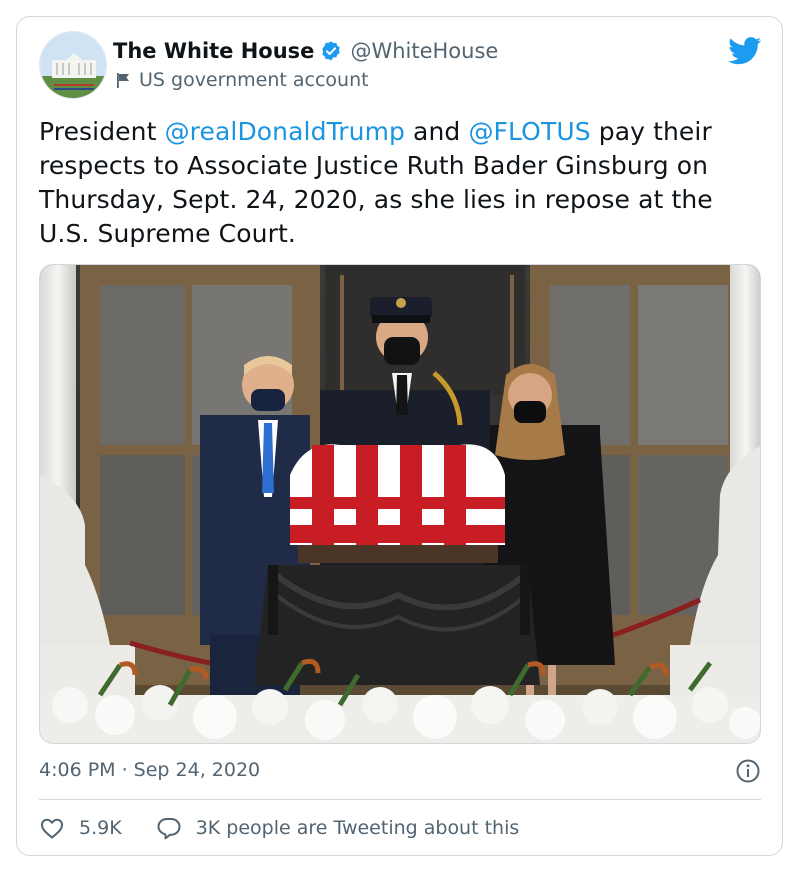 This screenshot has width=800, height=878. Describe the element at coordinates (213, 51) in the screenshot. I see `author-name: The White House` at that location.